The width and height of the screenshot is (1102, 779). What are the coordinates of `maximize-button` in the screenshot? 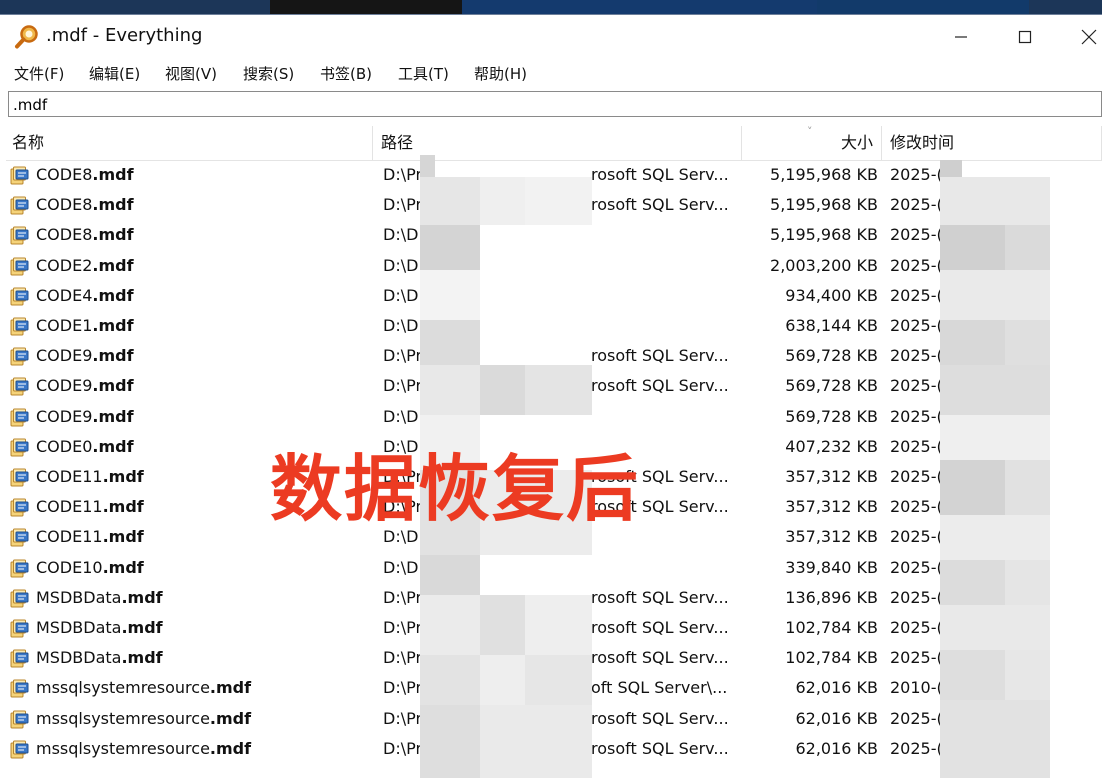 It's located at (1025, 37).